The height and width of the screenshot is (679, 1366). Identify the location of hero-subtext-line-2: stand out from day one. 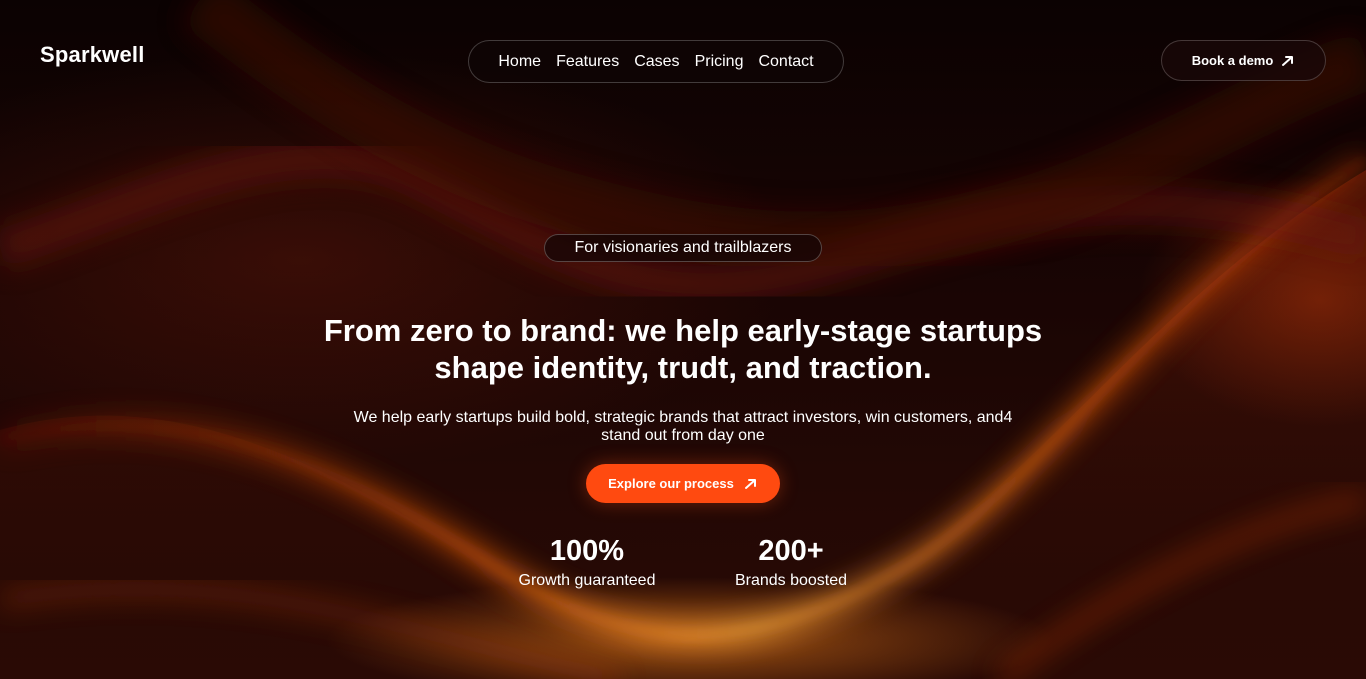
(683, 435).